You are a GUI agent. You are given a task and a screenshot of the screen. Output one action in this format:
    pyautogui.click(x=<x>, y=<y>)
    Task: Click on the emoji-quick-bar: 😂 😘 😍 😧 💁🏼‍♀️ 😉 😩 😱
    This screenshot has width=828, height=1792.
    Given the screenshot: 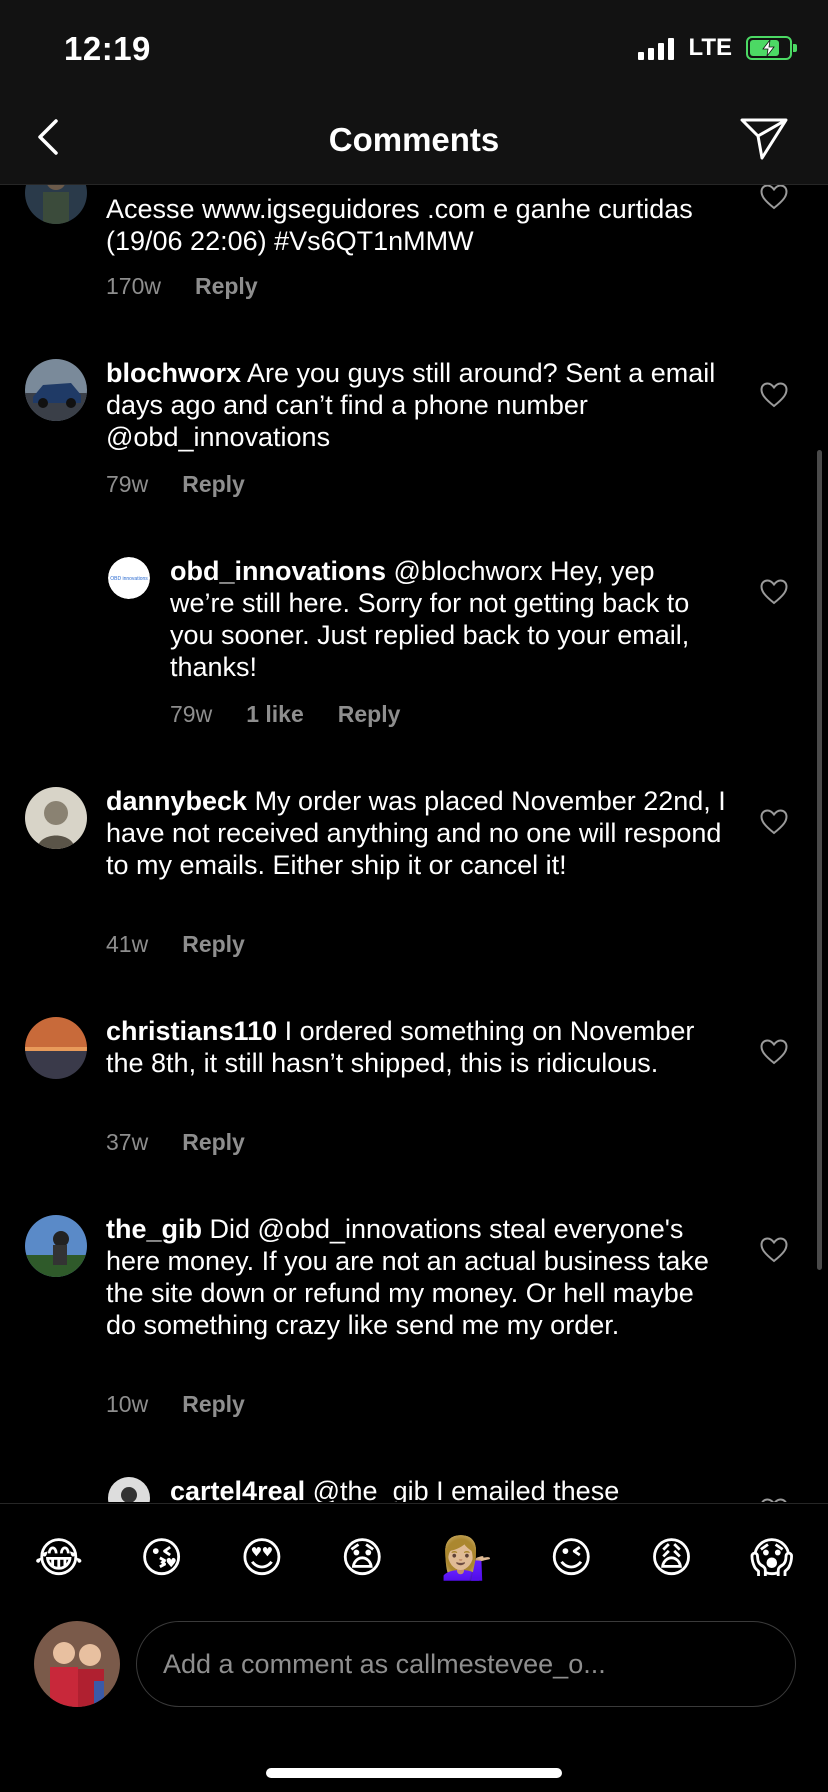 What is the action you would take?
    pyautogui.click(x=414, y=1557)
    